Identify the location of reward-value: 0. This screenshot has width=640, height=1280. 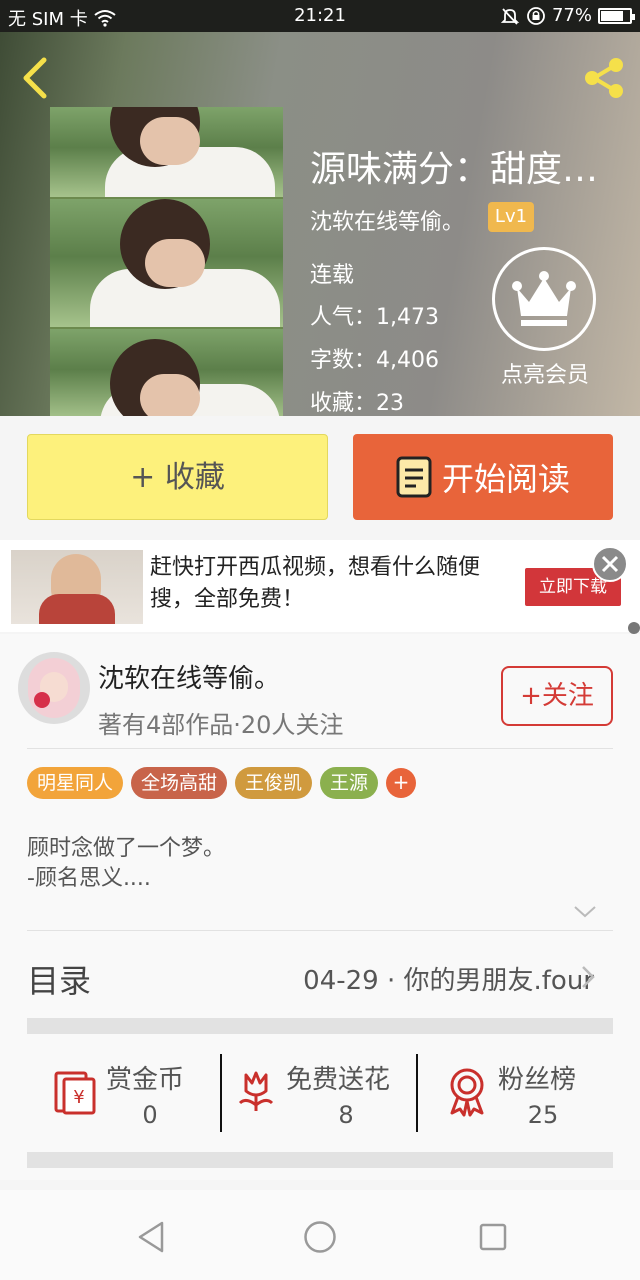
(150, 1115).